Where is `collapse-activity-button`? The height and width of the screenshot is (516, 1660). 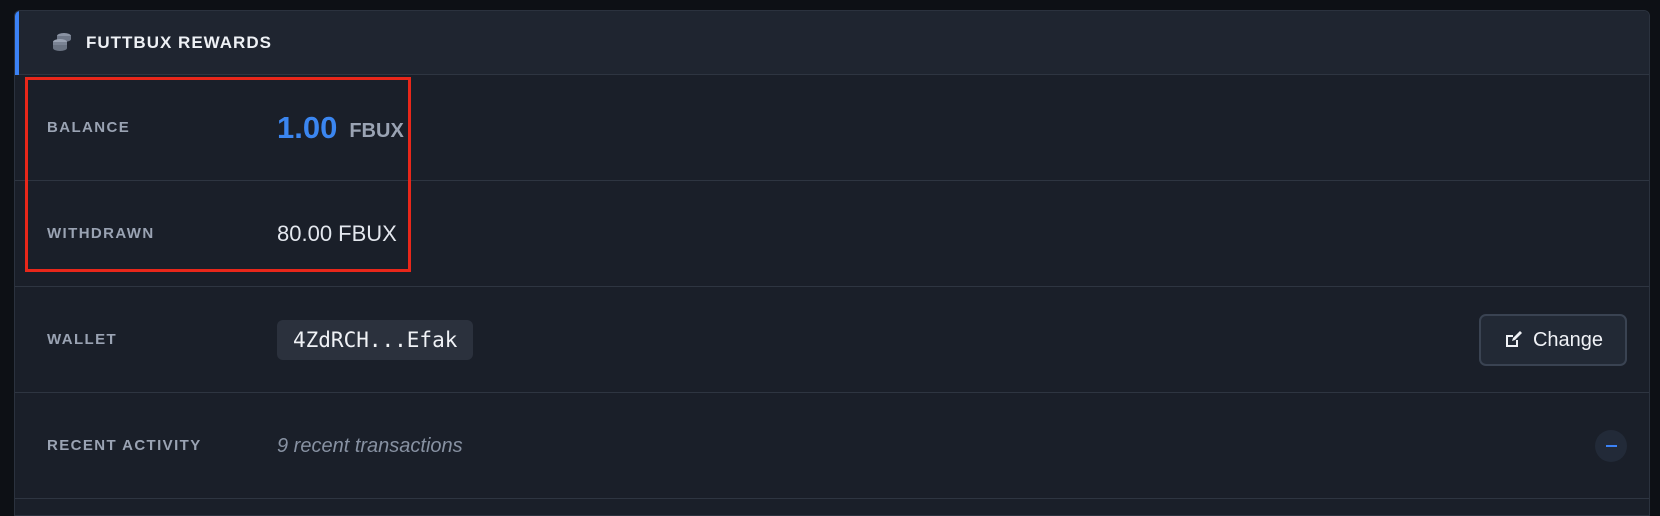 collapse-activity-button is located at coordinates (1611, 446).